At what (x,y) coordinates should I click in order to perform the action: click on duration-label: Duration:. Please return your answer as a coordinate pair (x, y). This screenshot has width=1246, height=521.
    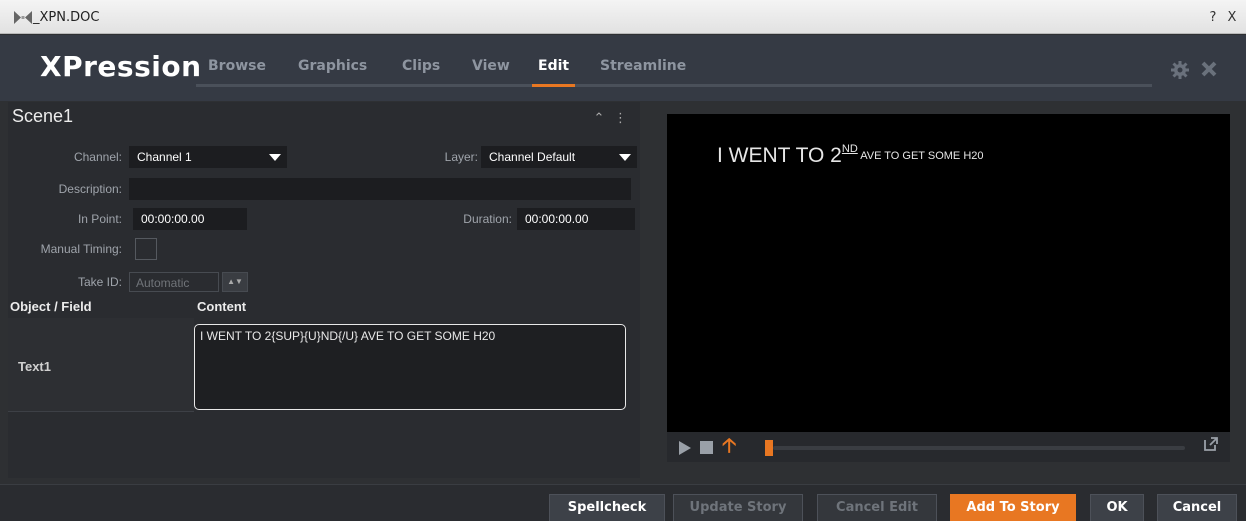
    Looking at the image, I should click on (487, 219).